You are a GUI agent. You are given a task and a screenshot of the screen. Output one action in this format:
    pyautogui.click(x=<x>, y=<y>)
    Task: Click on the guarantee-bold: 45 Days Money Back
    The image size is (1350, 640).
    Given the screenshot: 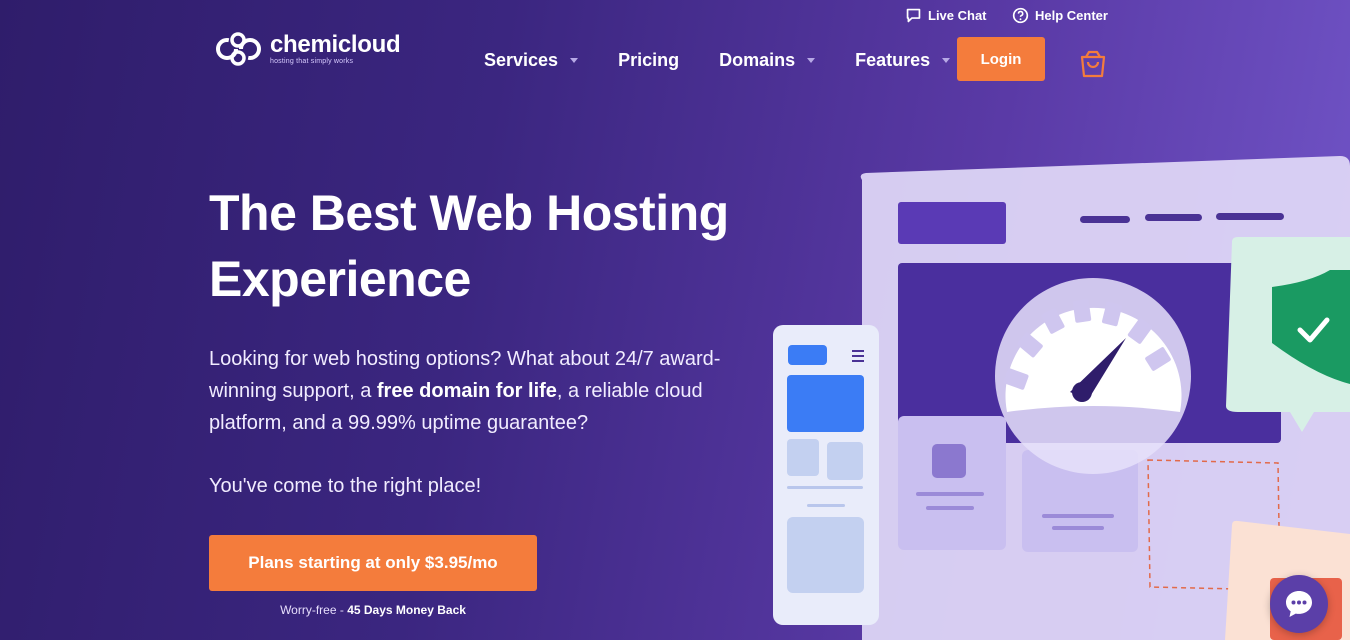 What is the action you would take?
    pyautogui.click(x=406, y=610)
    